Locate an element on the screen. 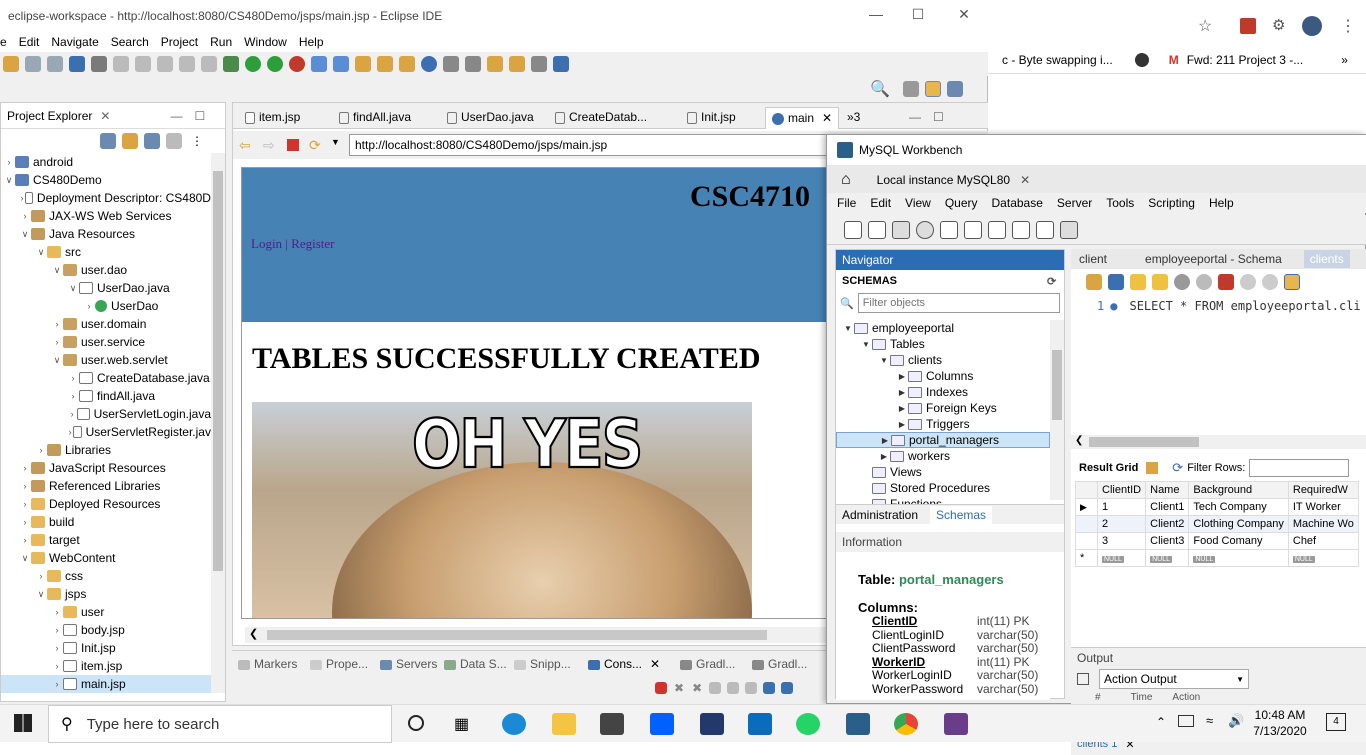  register-link: Register is located at coordinates (312, 243).